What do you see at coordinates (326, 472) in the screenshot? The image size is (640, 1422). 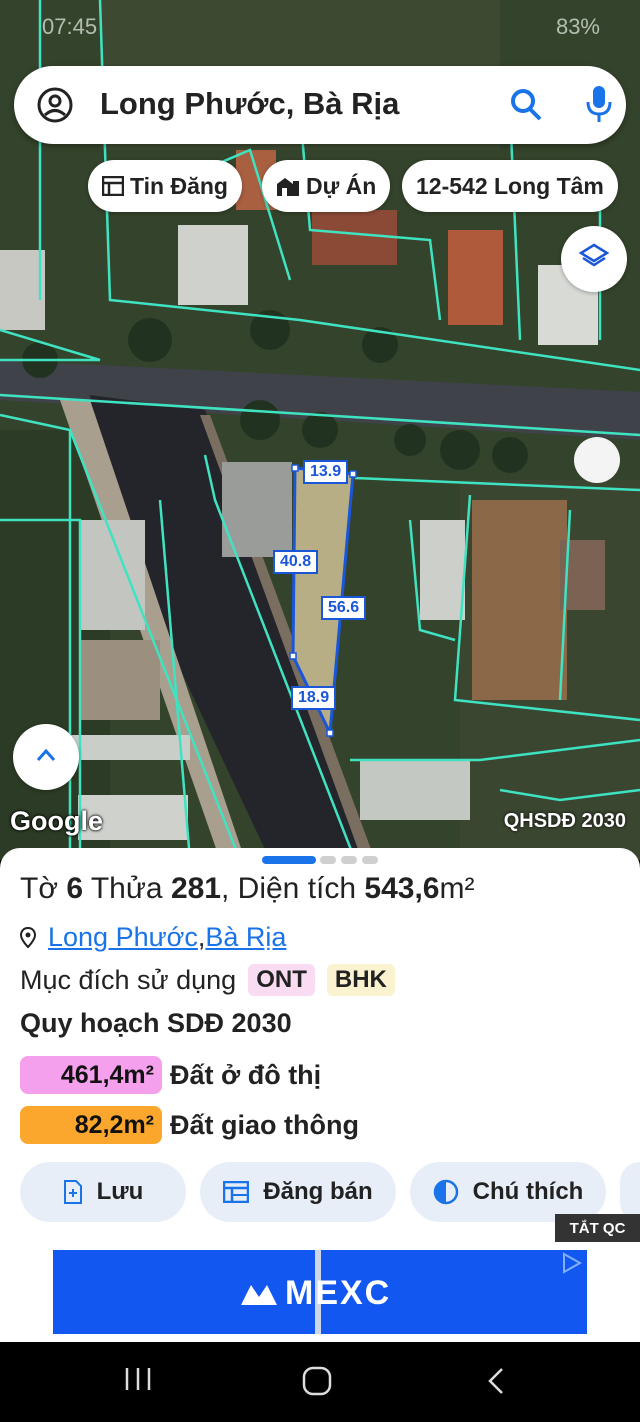 I see `parcel-dim-top: 13.9` at bounding box center [326, 472].